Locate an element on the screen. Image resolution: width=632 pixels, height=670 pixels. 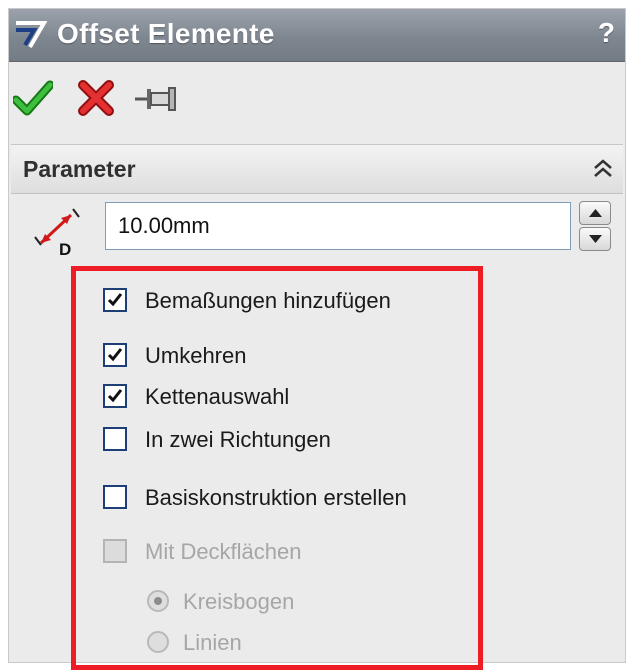
distance-input is located at coordinates (338, 226).